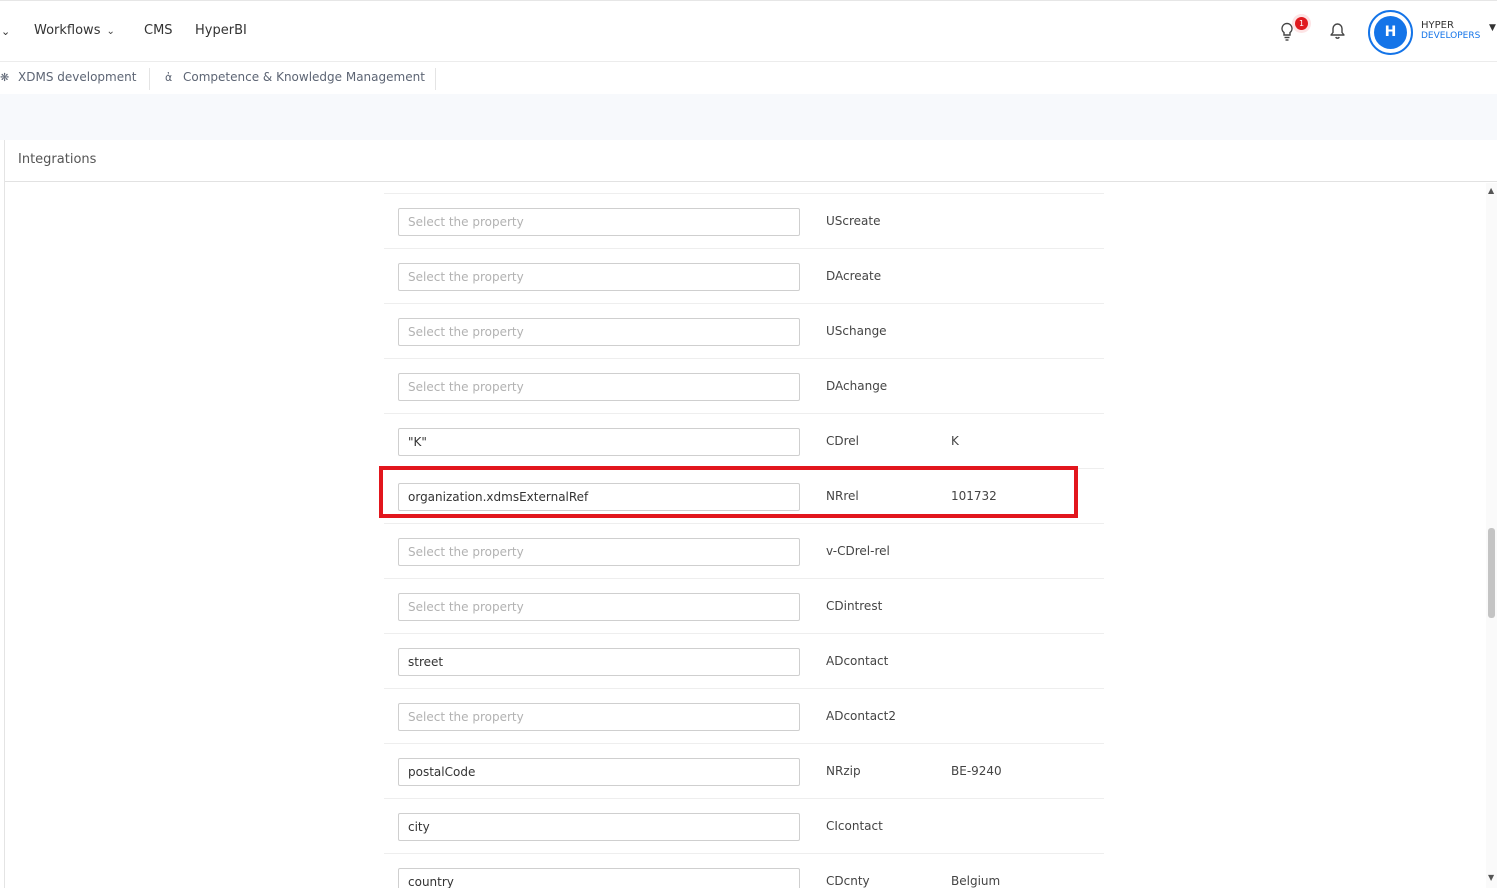 The width and height of the screenshot is (1497, 891). I want to click on scrollbar: ▲ ▼, so click(1491, 535).